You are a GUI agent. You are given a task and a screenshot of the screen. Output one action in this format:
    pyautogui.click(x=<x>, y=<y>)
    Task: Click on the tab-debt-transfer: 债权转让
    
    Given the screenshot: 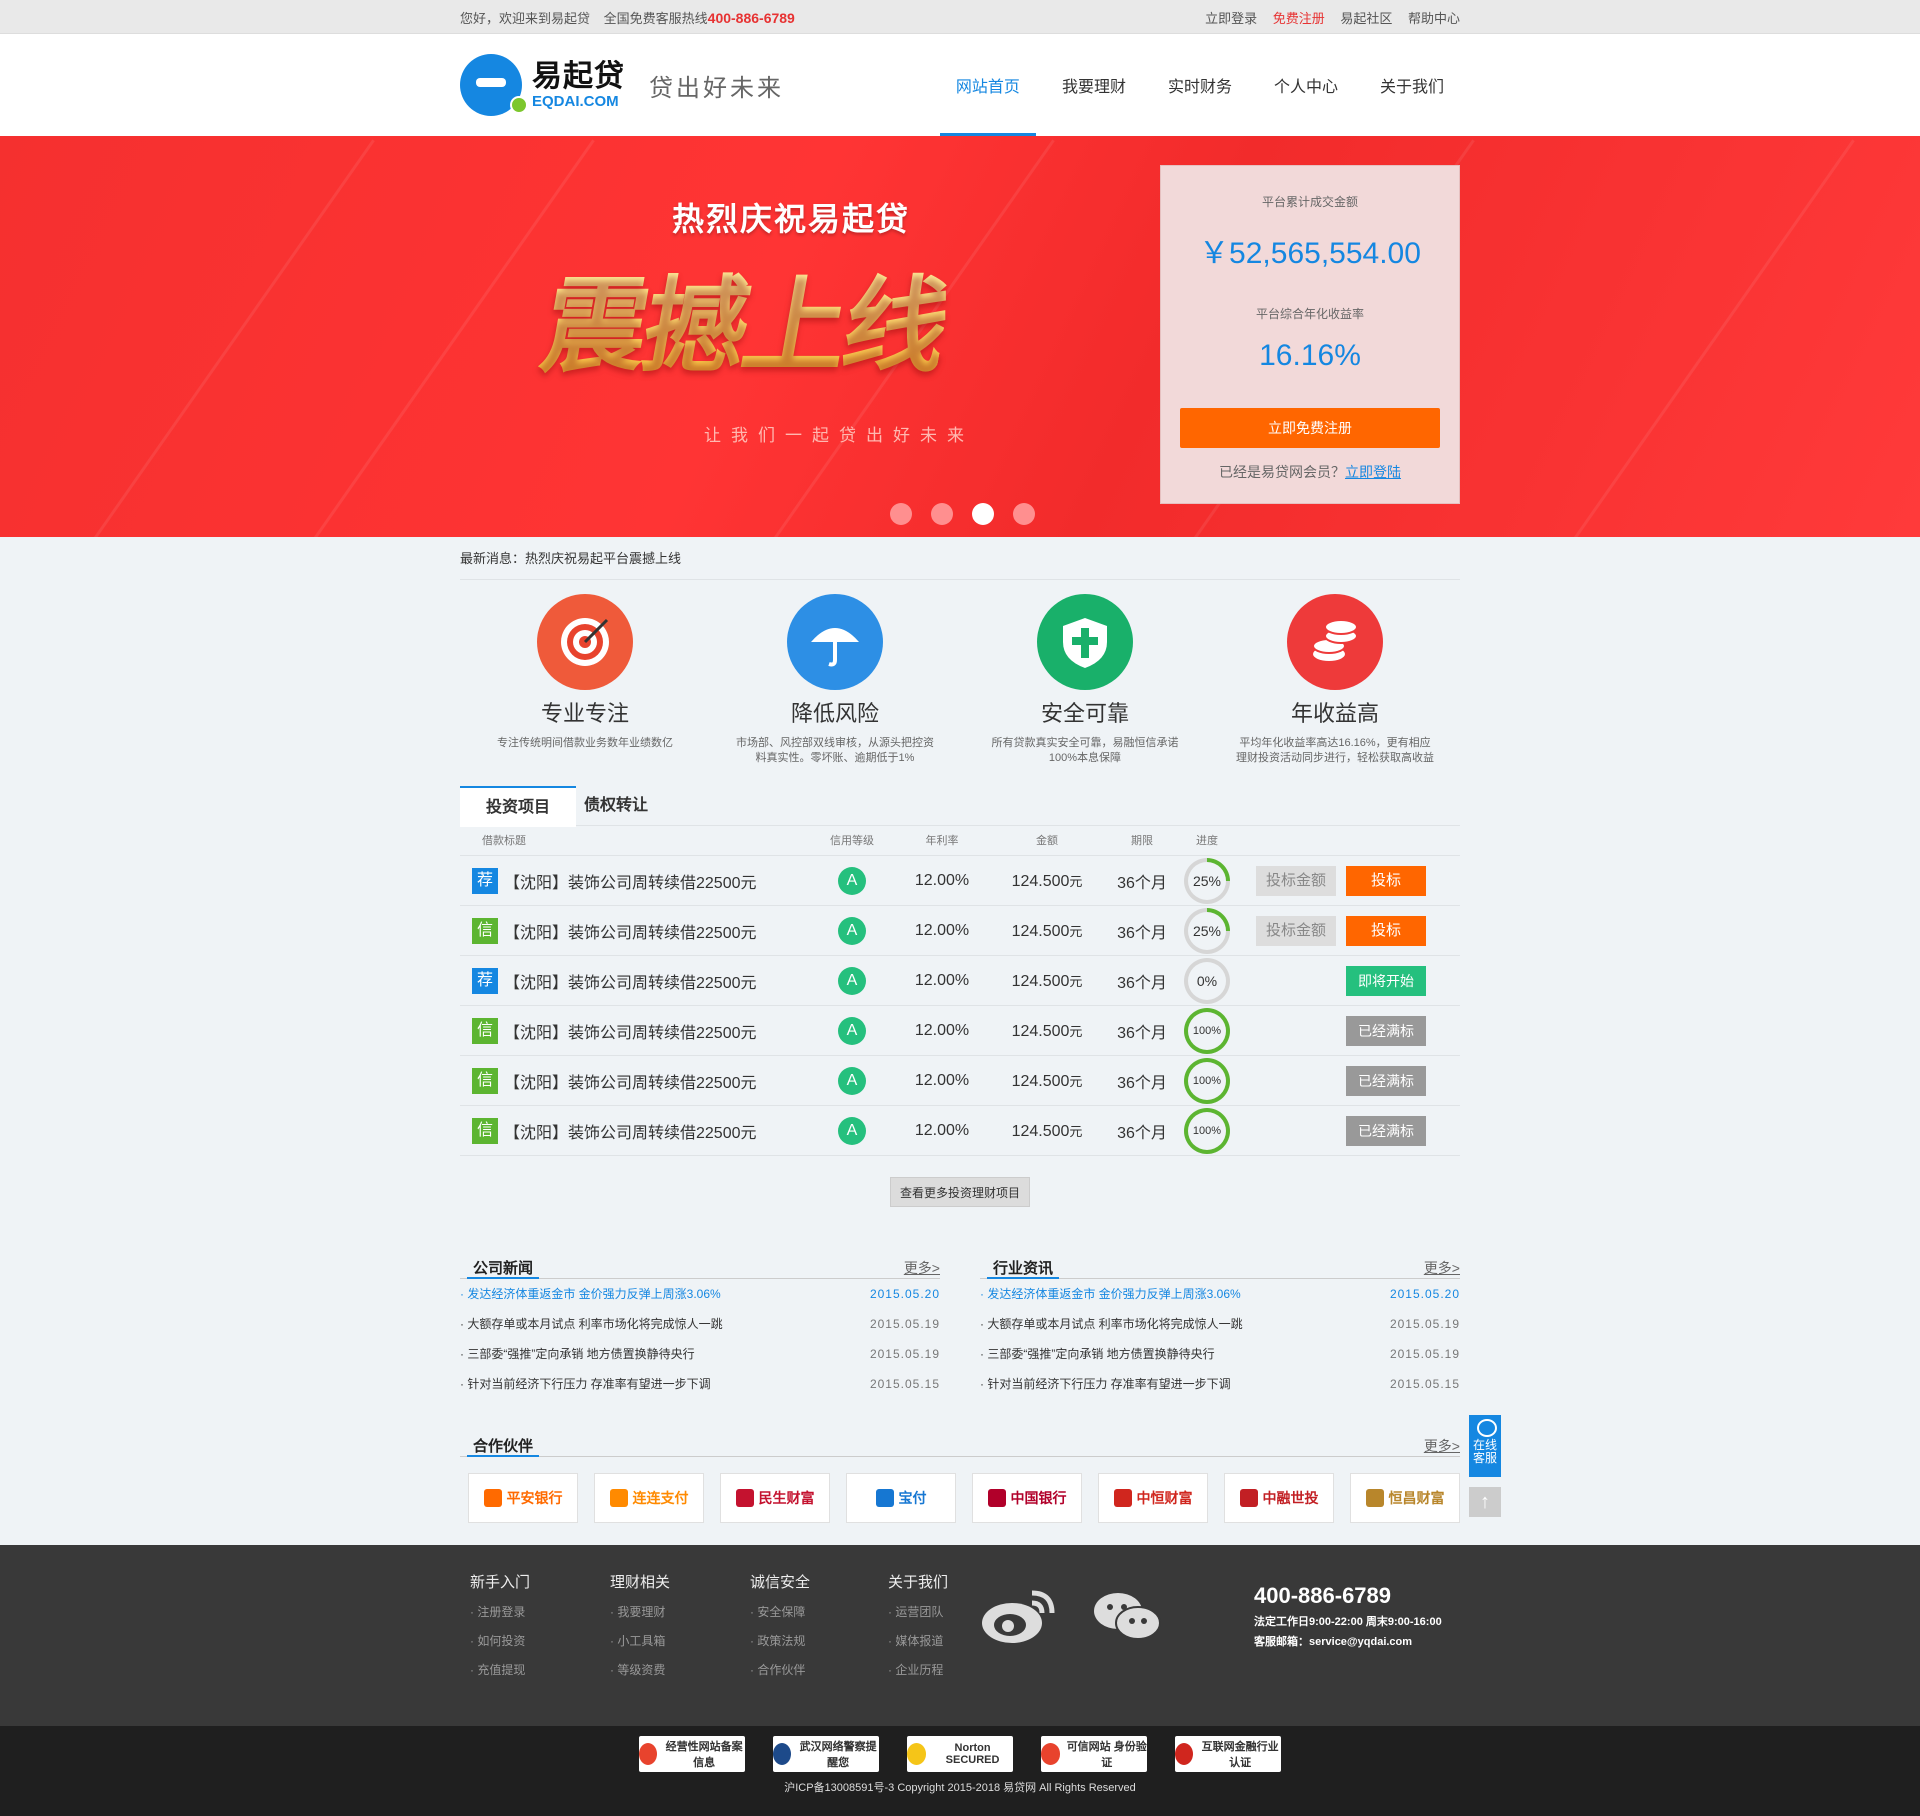 What is the action you would take?
    pyautogui.click(x=626, y=806)
    